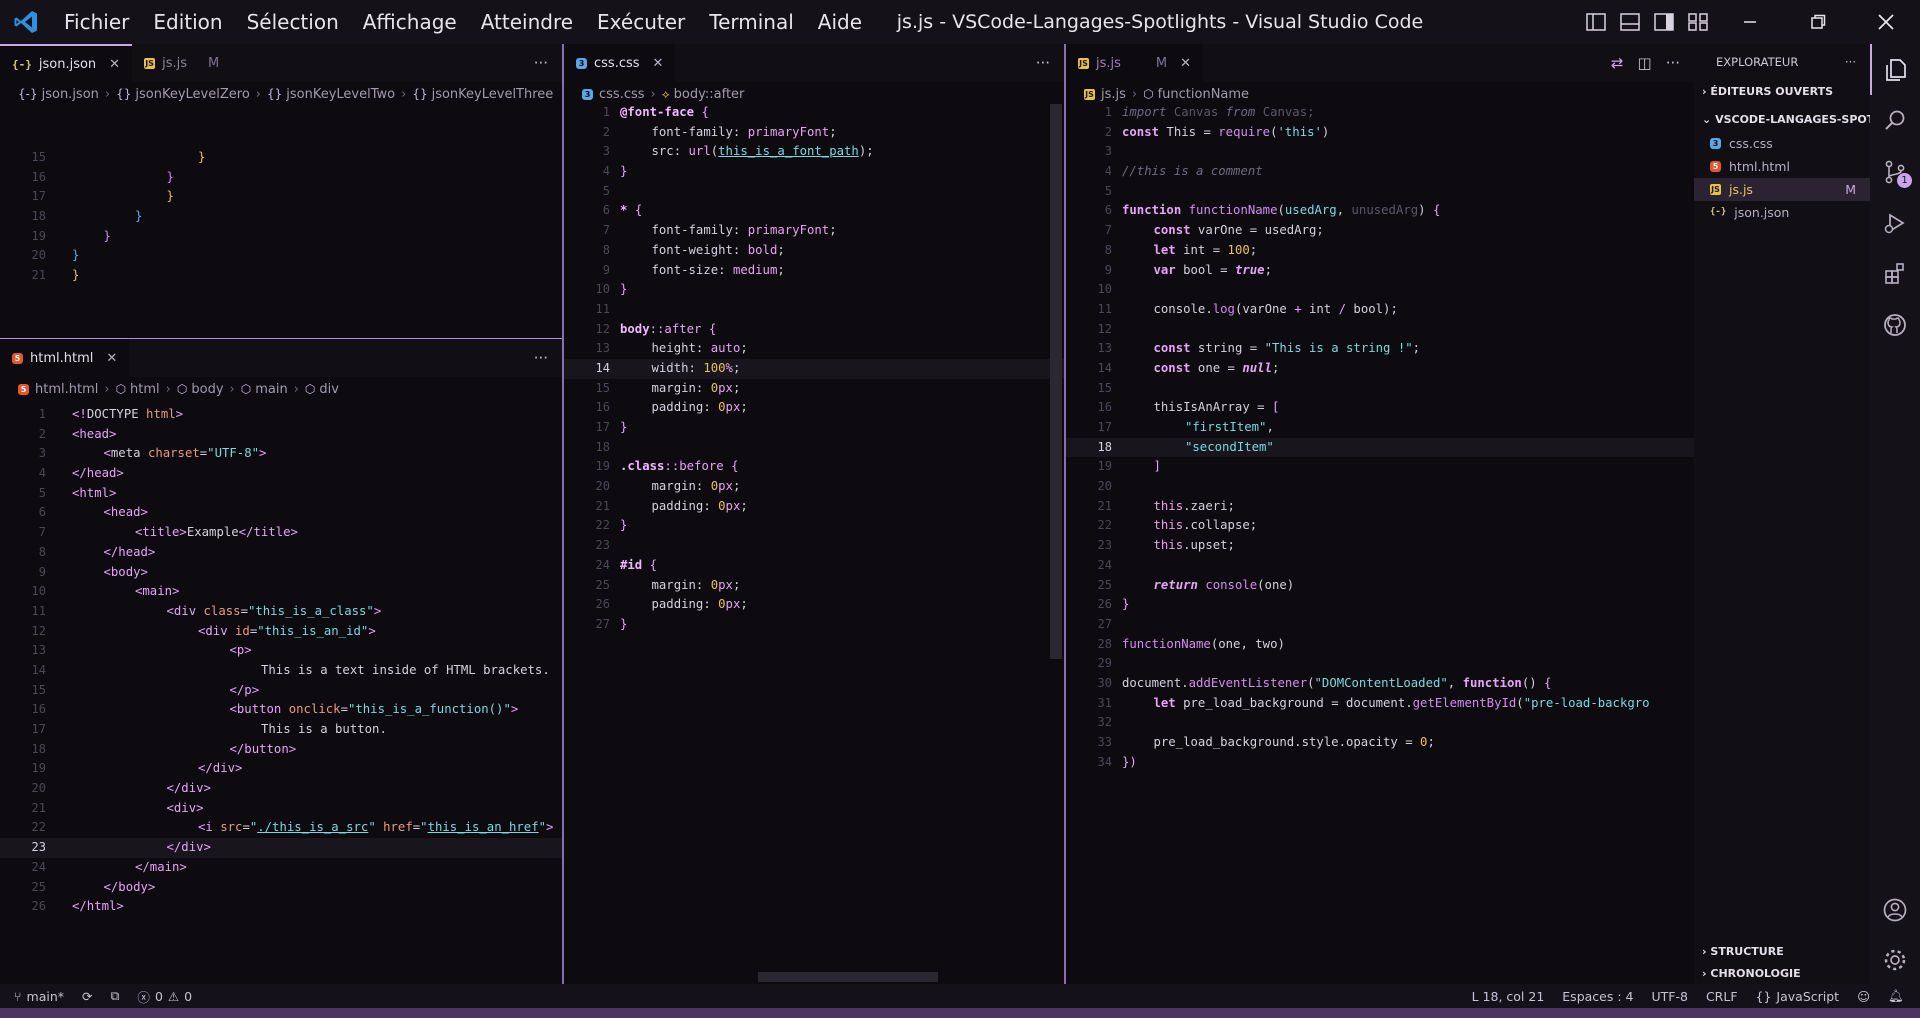 The width and height of the screenshot is (1920, 1018). Describe the element at coordinates (1722, 996) in the screenshot. I see `line-ending: CRLF` at that location.